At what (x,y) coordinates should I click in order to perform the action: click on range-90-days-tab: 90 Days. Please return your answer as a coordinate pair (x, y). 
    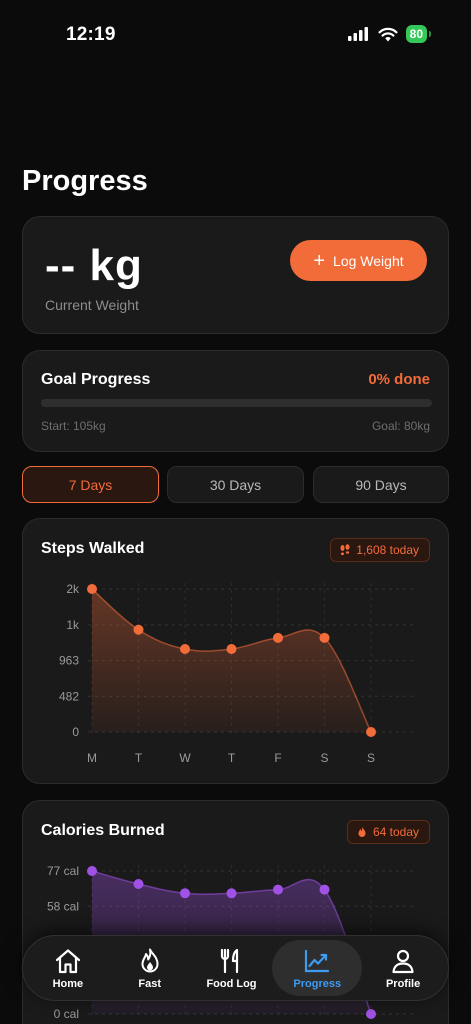
    Looking at the image, I should click on (381, 484).